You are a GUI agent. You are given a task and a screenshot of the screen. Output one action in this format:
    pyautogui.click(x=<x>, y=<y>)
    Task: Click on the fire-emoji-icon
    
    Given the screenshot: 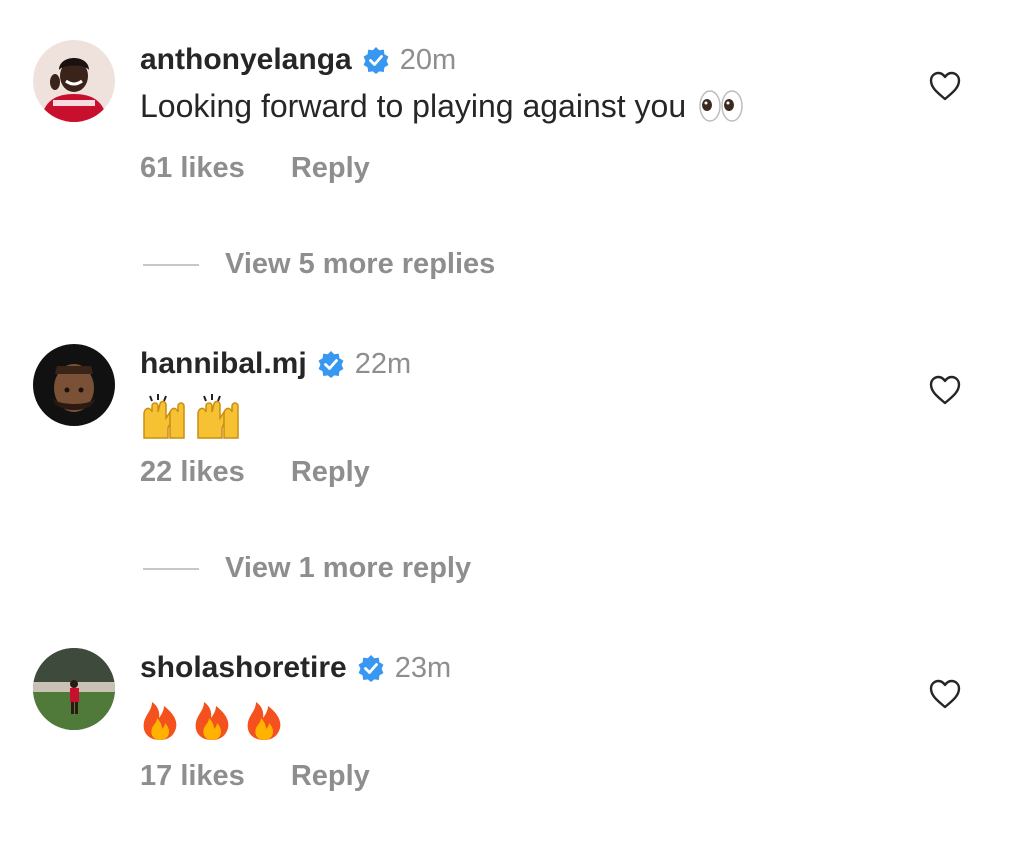 What is the action you would take?
    pyautogui.click(x=216, y=719)
    